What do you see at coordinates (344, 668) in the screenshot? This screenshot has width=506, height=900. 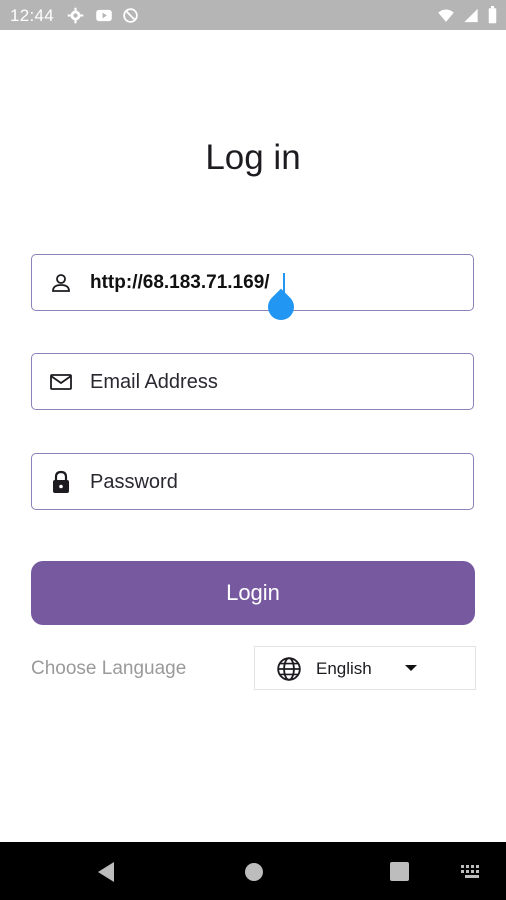 I see `language-selected: English` at bounding box center [344, 668].